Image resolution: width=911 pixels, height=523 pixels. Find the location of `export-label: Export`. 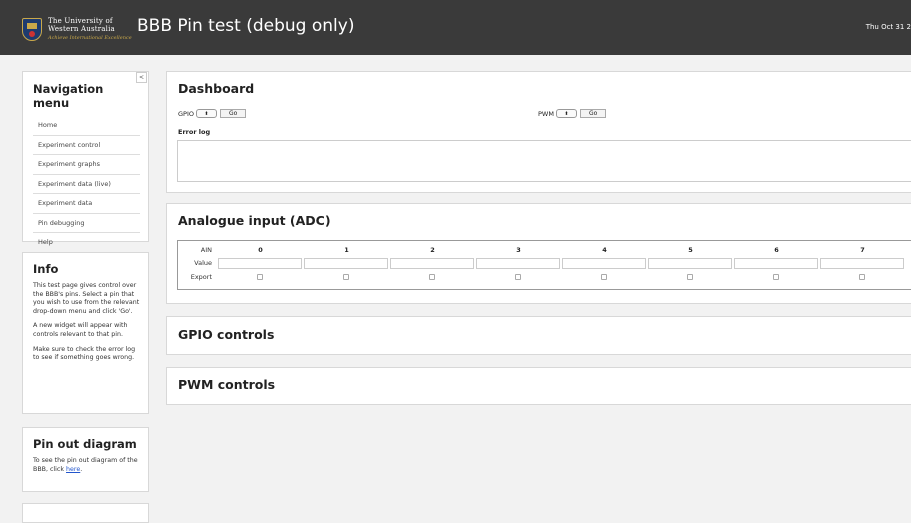

export-label: Export is located at coordinates (201, 277).